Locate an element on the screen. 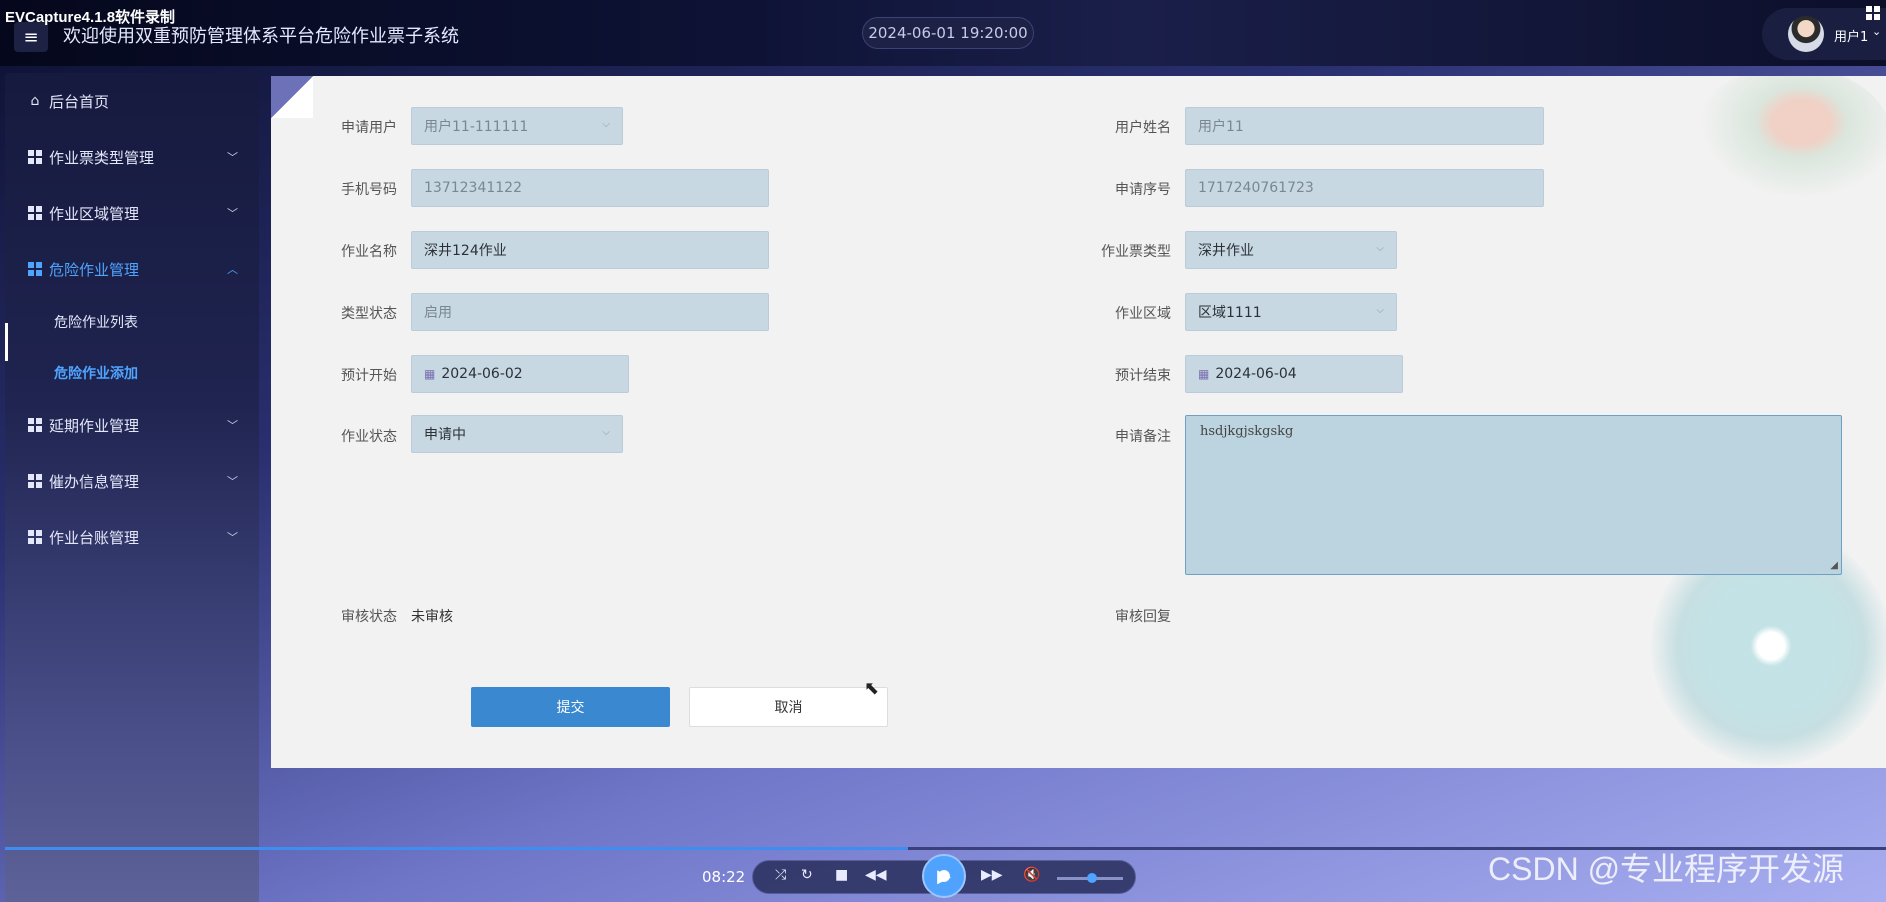 The height and width of the screenshot is (902, 1886). home-icon: ⌂ is located at coordinates (35, 101).